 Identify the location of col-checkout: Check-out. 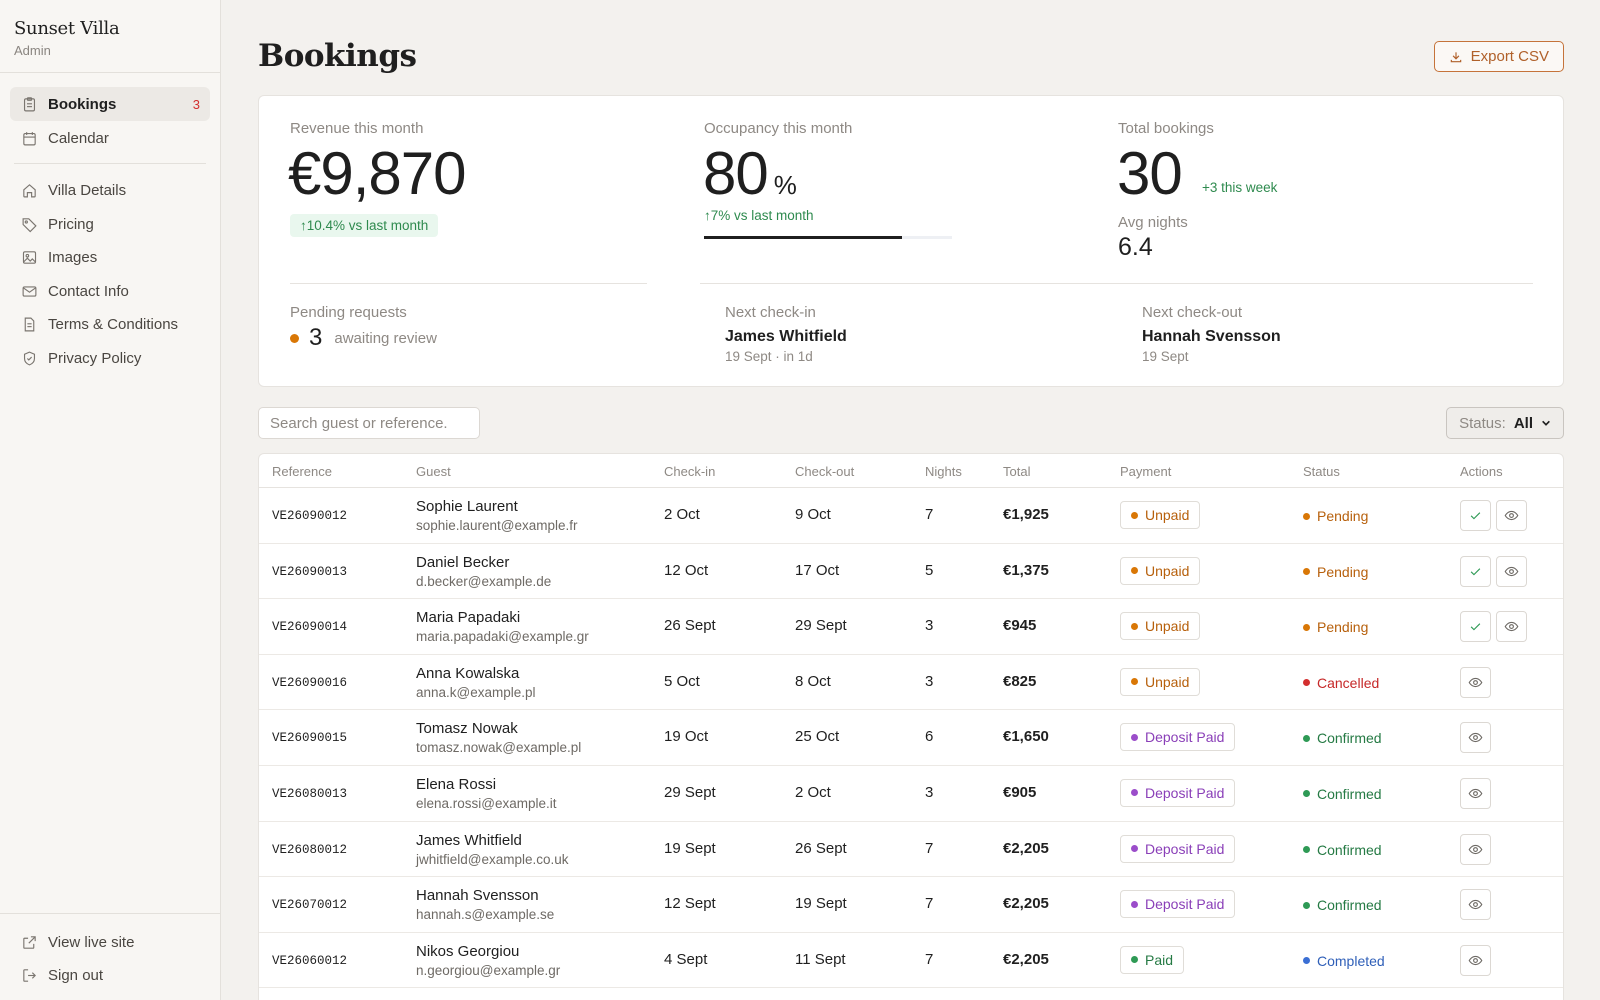
(825, 471).